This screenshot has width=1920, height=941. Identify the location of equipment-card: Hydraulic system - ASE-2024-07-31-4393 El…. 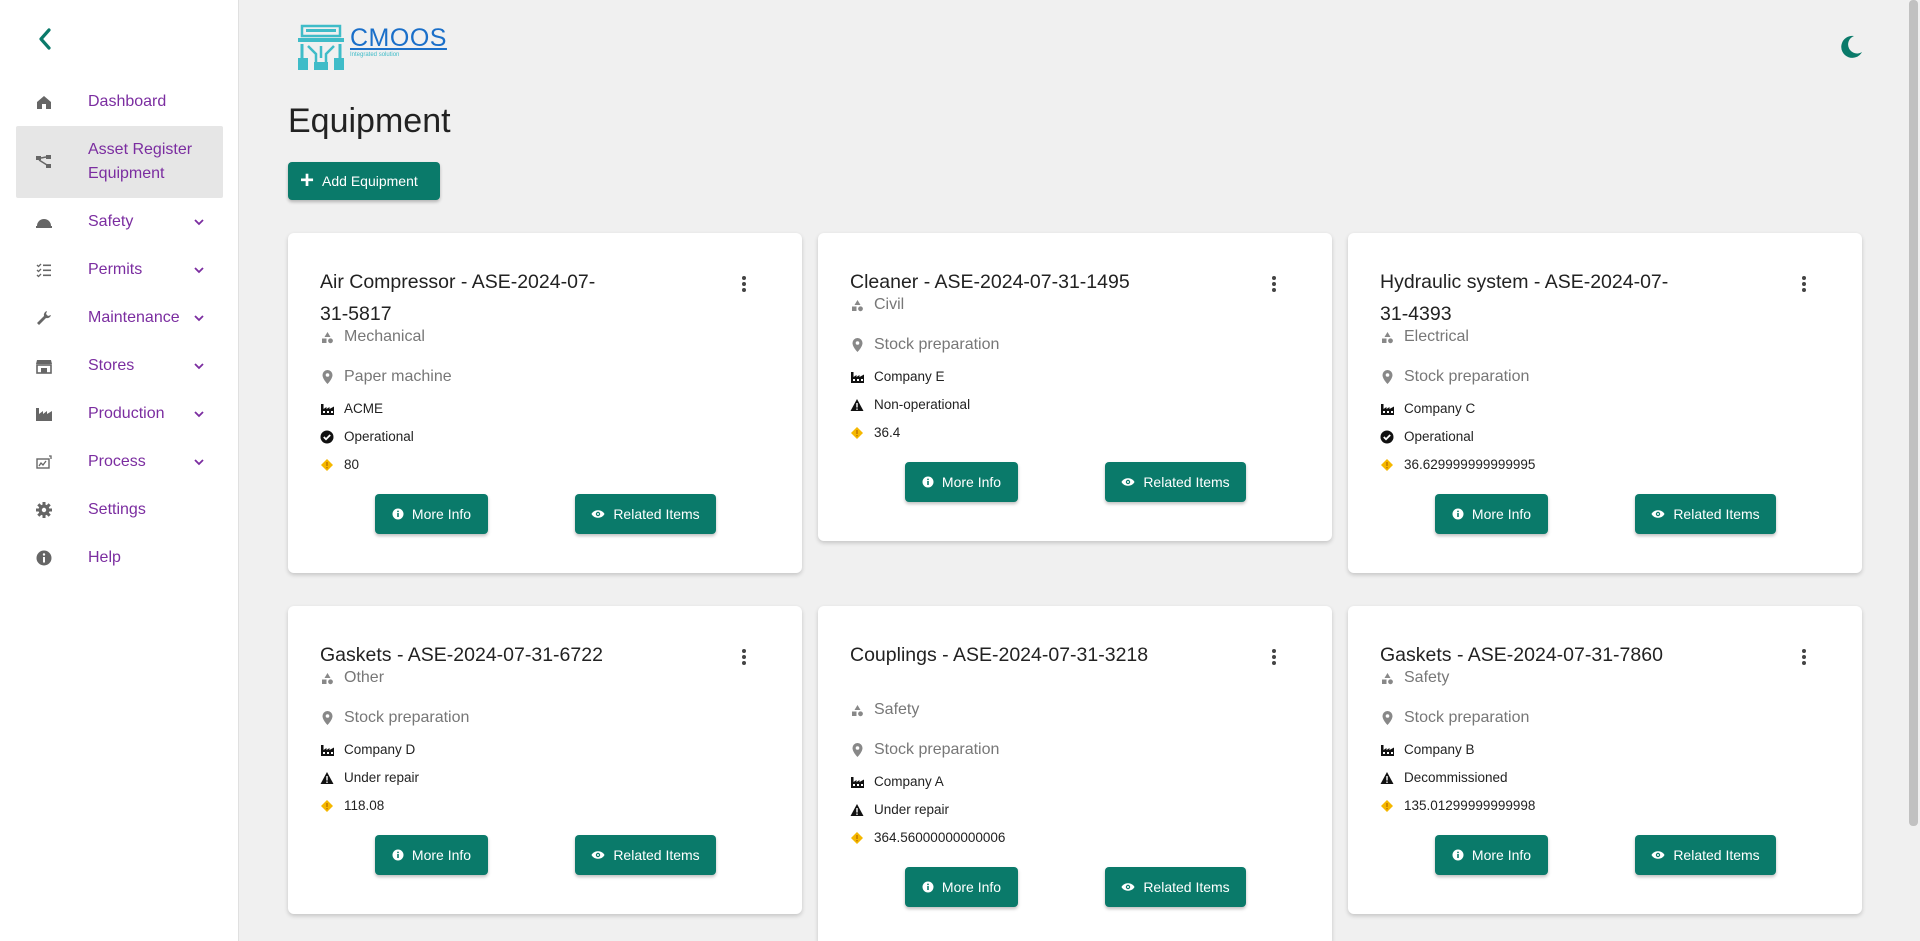
(1605, 403).